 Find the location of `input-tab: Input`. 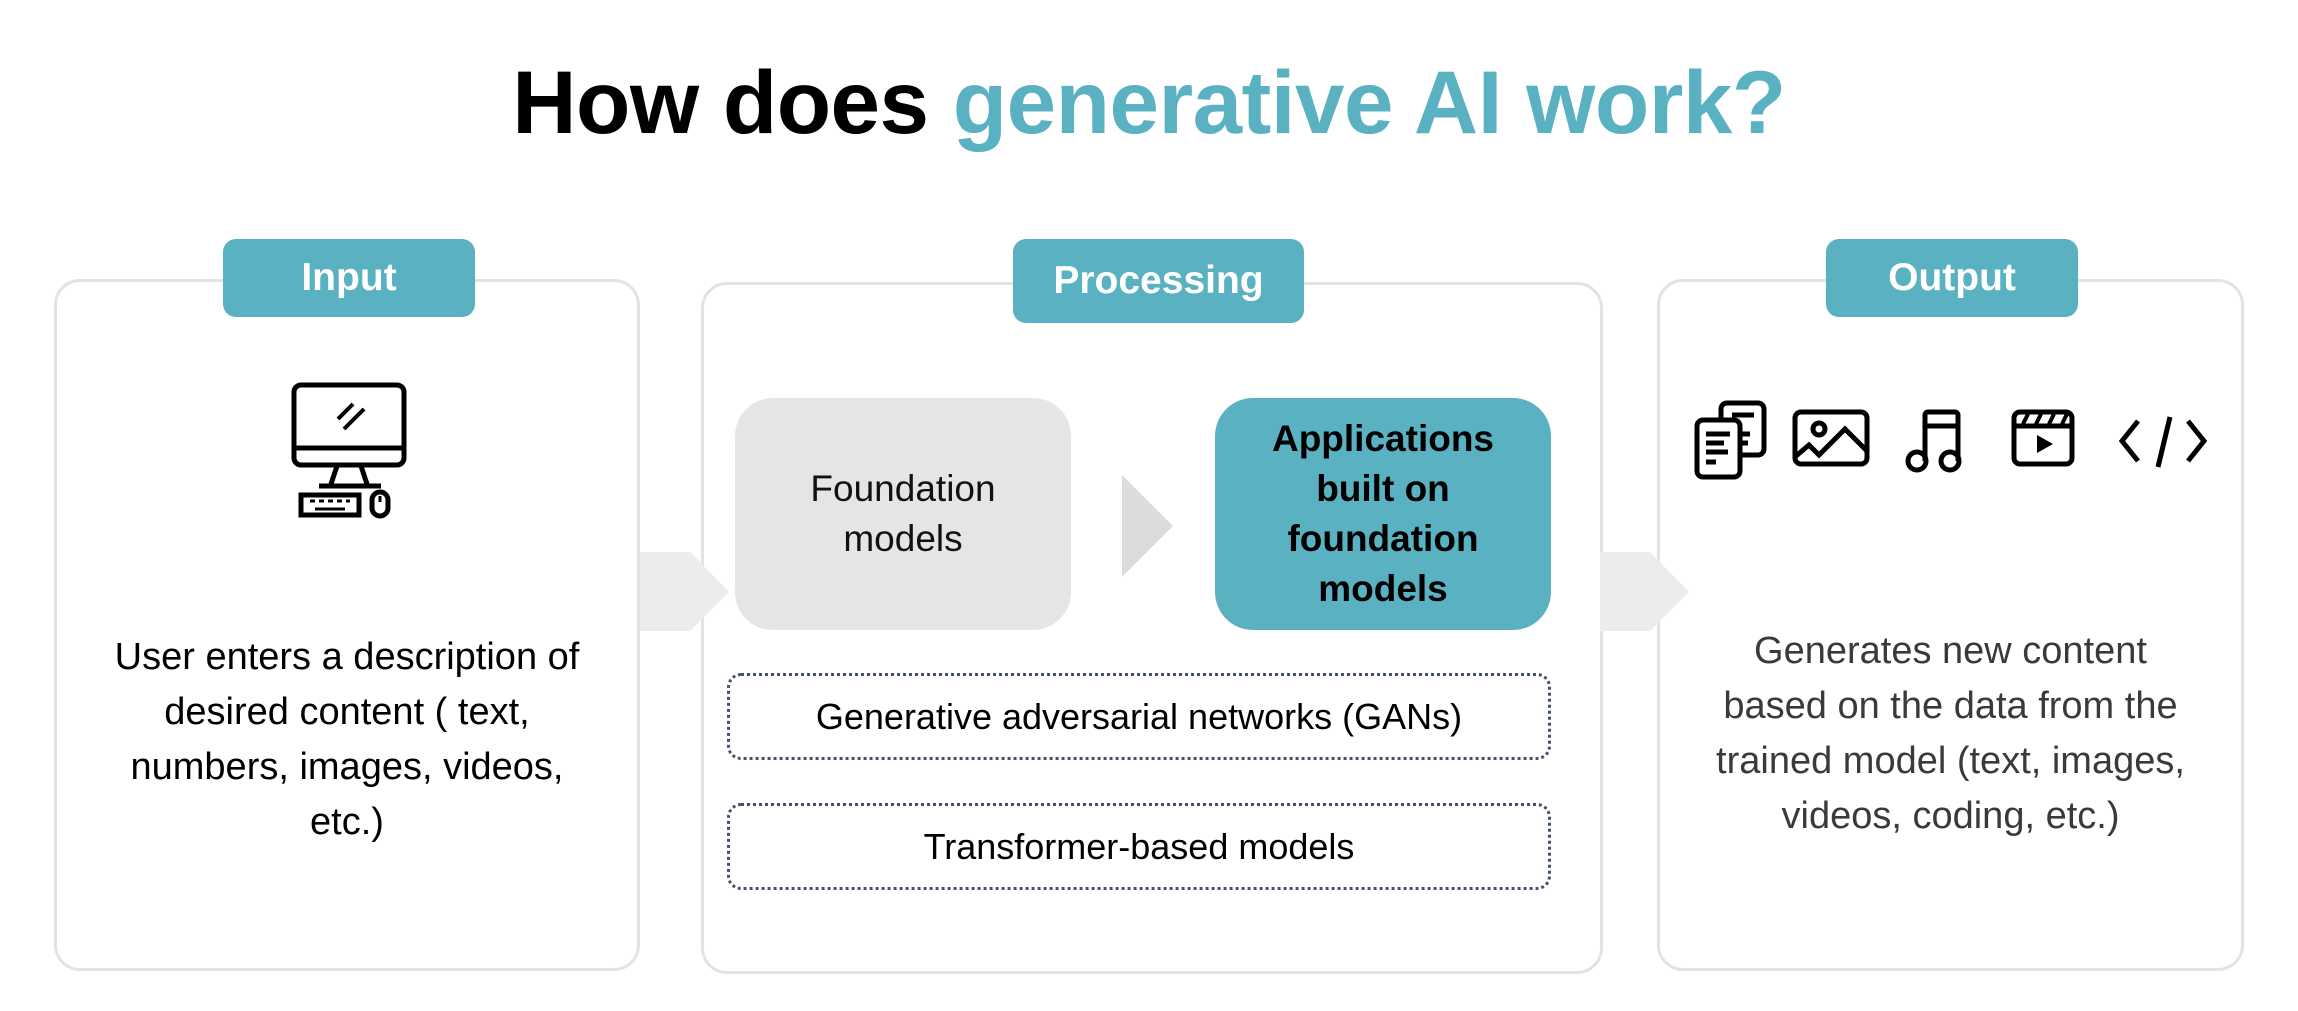

input-tab: Input is located at coordinates (349, 278).